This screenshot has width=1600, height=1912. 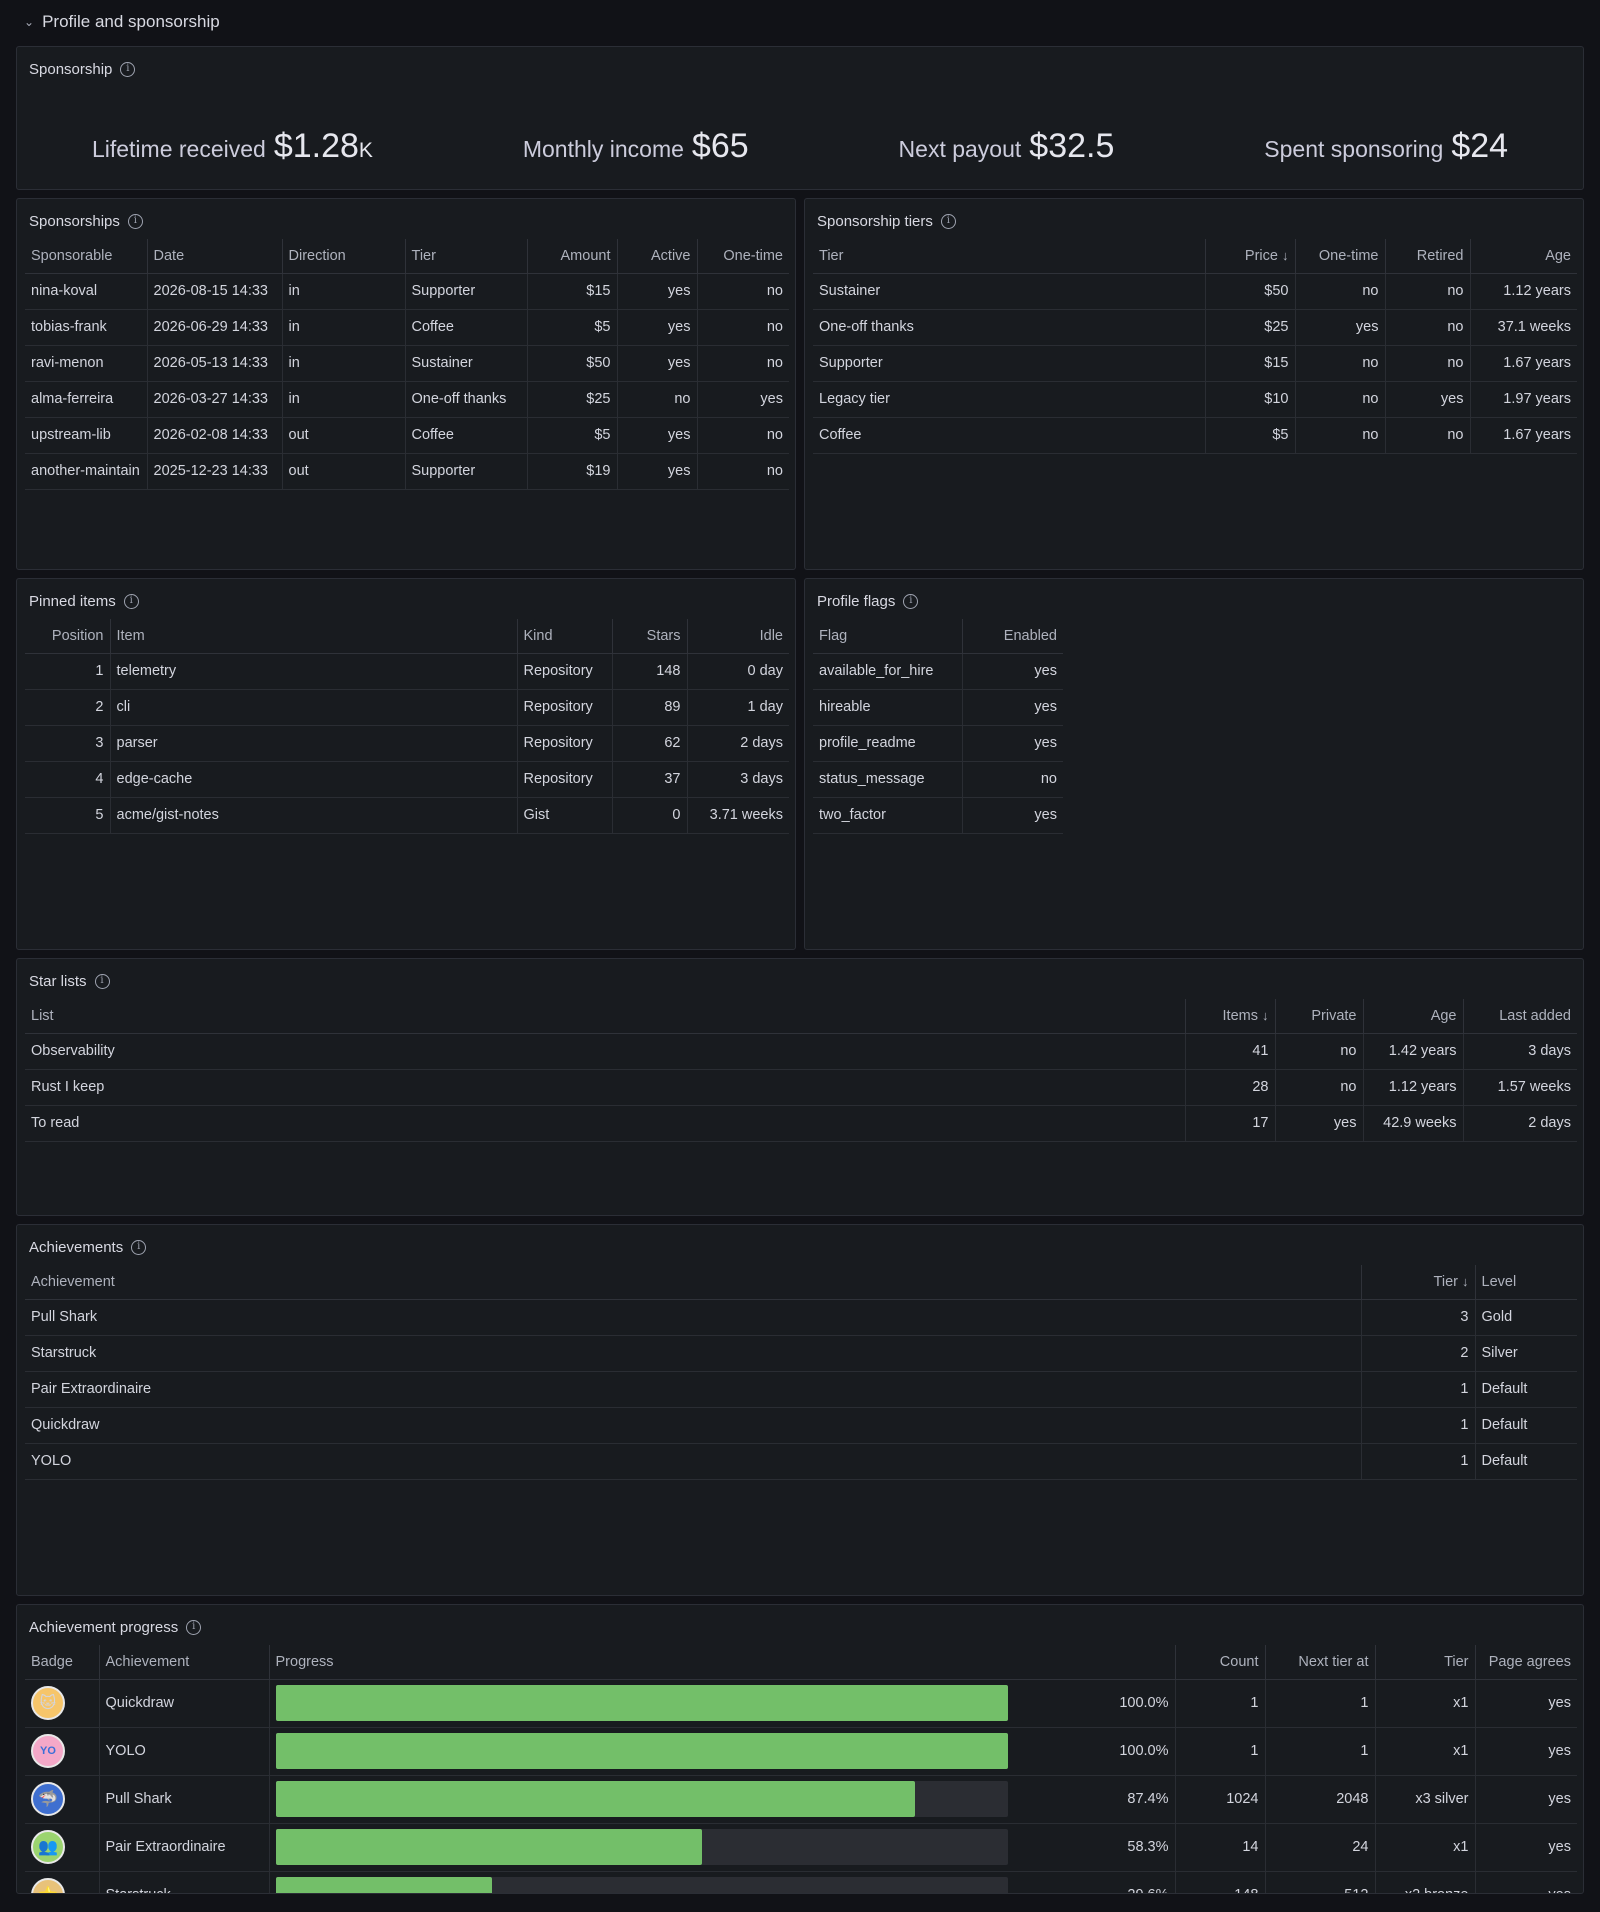 What do you see at coordinates (571, 256) in the screenshot?
I see `column-header: Amount` at bounding box center [571, 256].